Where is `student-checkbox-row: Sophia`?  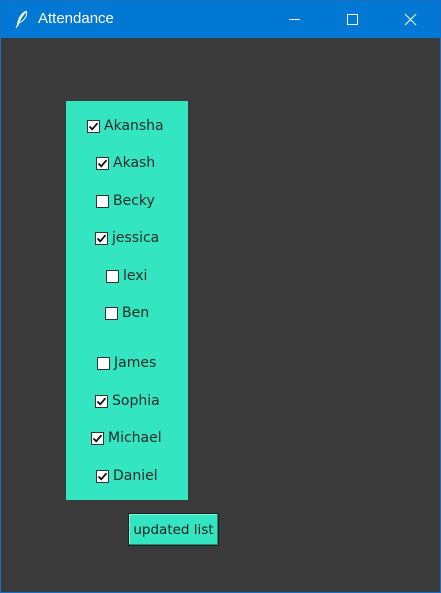
student-checkbox-row: Sophia is located at coordinates (127, 401).